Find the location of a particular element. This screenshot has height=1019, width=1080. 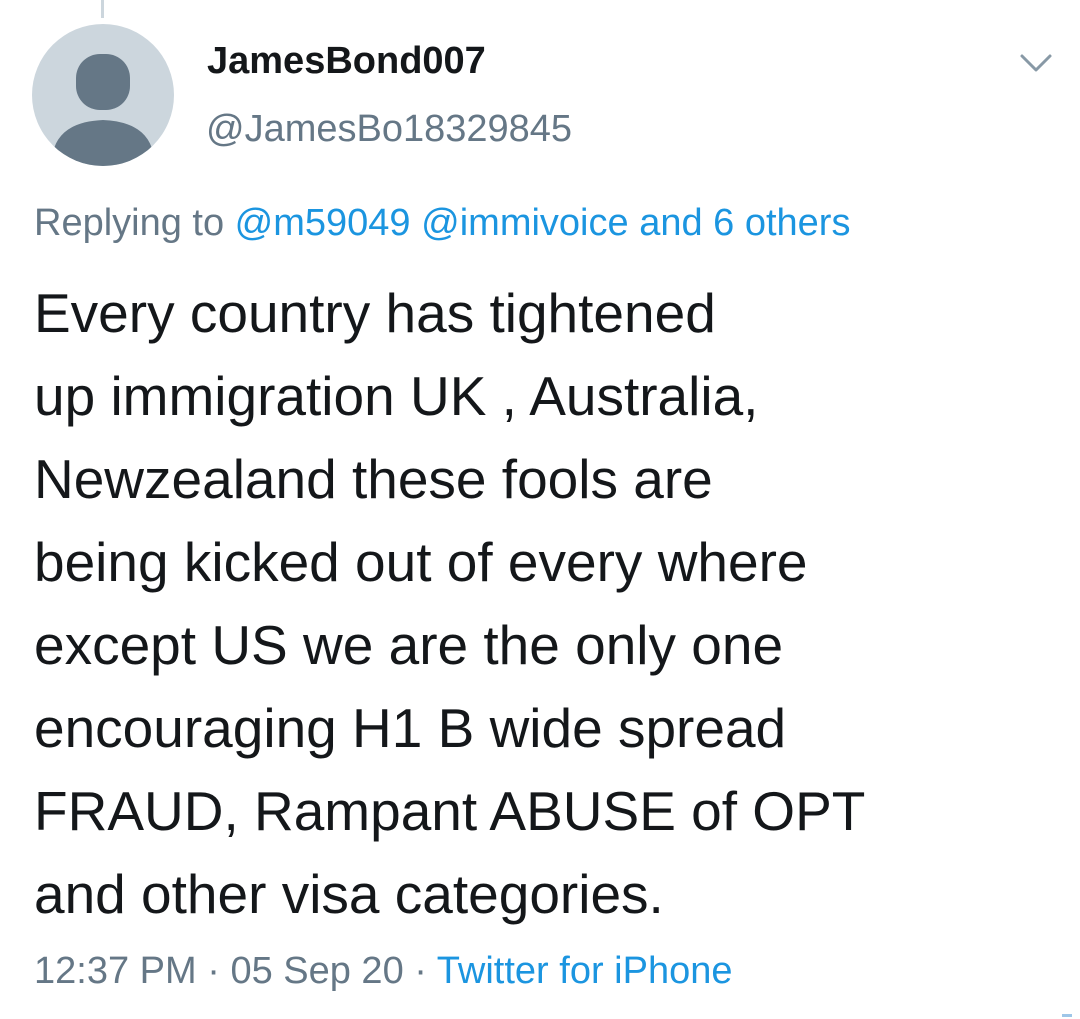

corner-mark is located at coordinates (1067, 1015).